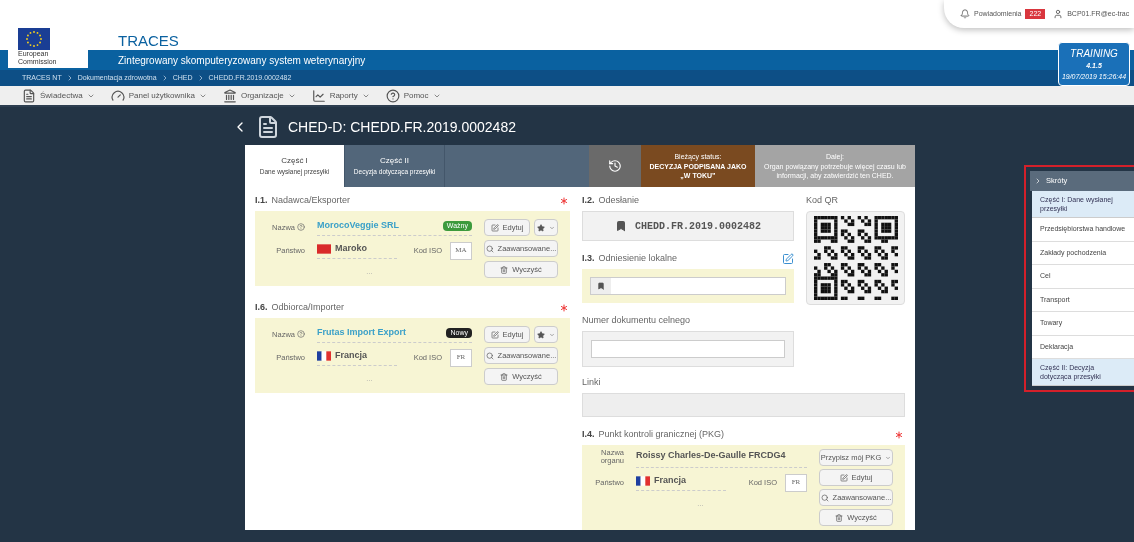  What do you see at coordinates (300, 308) in the screenshot?
I see `section-title: I.6. Odbiorca/Importer` at bounding box center [300, 308].